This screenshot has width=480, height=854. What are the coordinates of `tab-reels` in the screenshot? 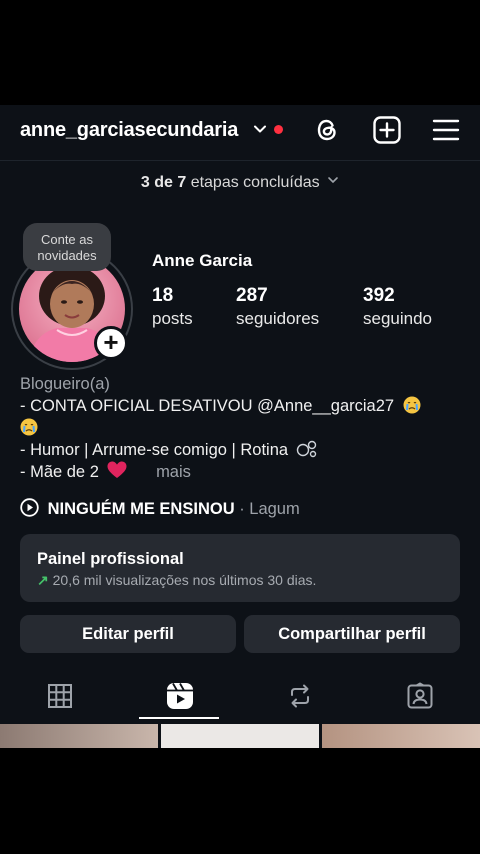 It's located at (180, 696).